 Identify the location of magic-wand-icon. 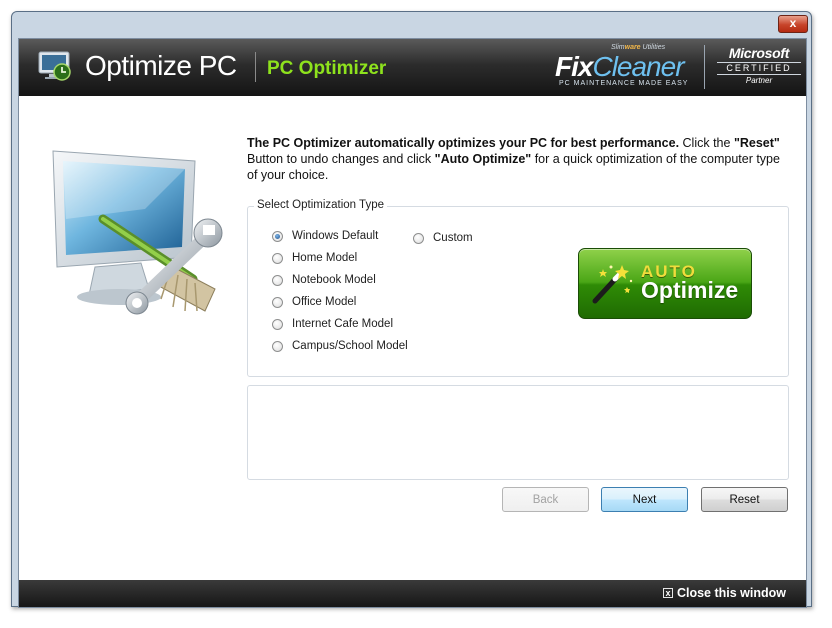
(612, 284).